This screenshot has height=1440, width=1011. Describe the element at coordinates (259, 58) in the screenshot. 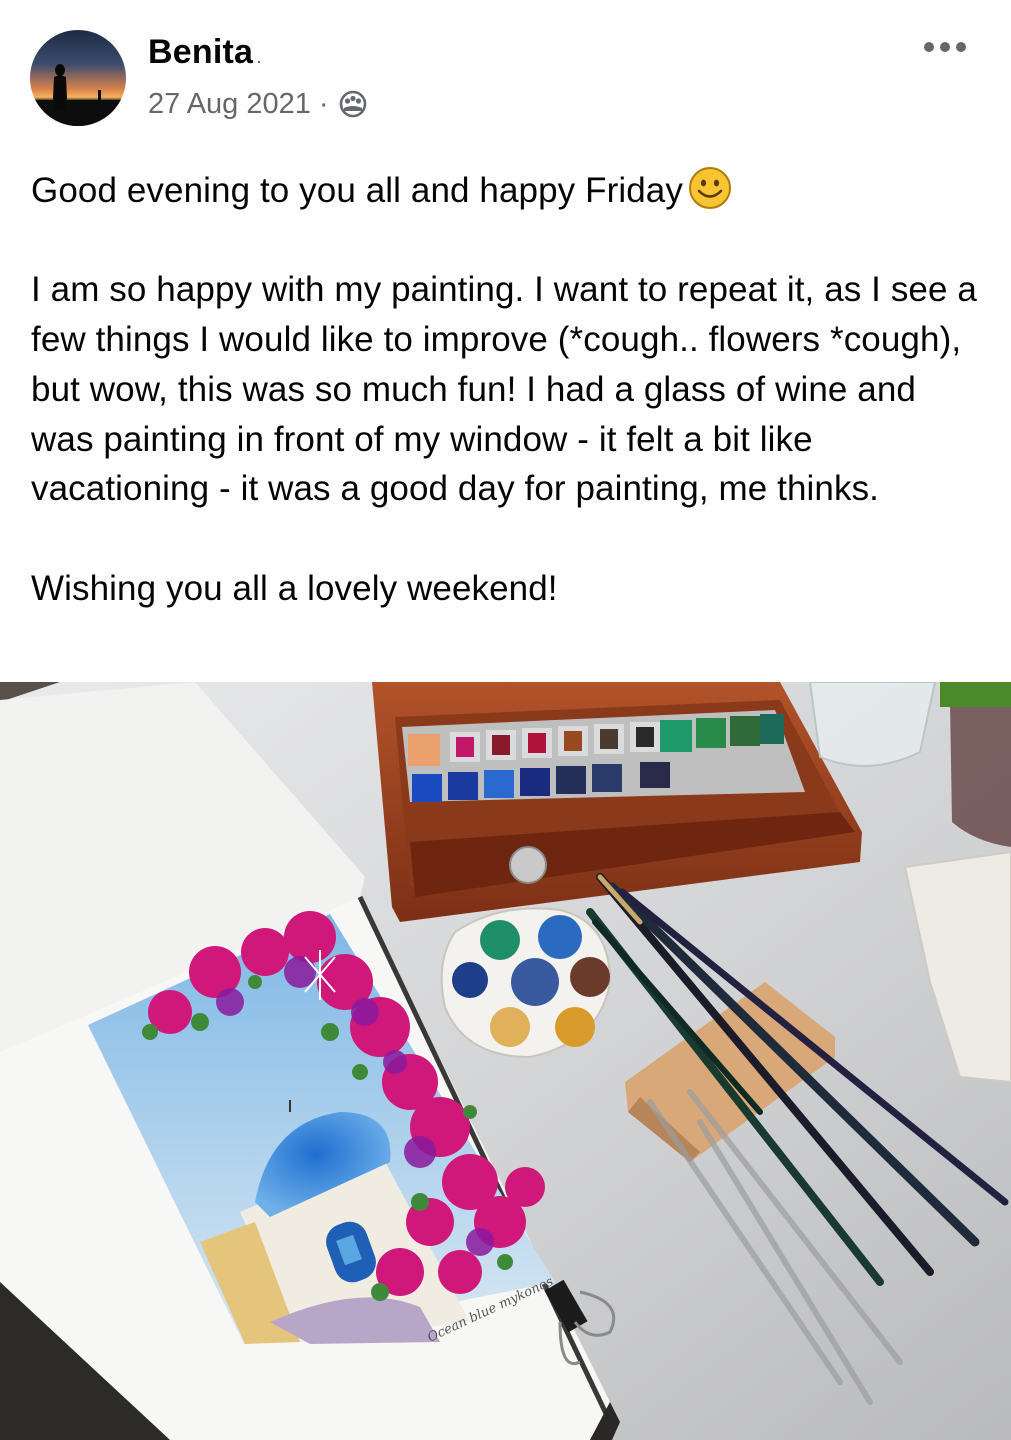

I see `author-suffix: .` at that location.